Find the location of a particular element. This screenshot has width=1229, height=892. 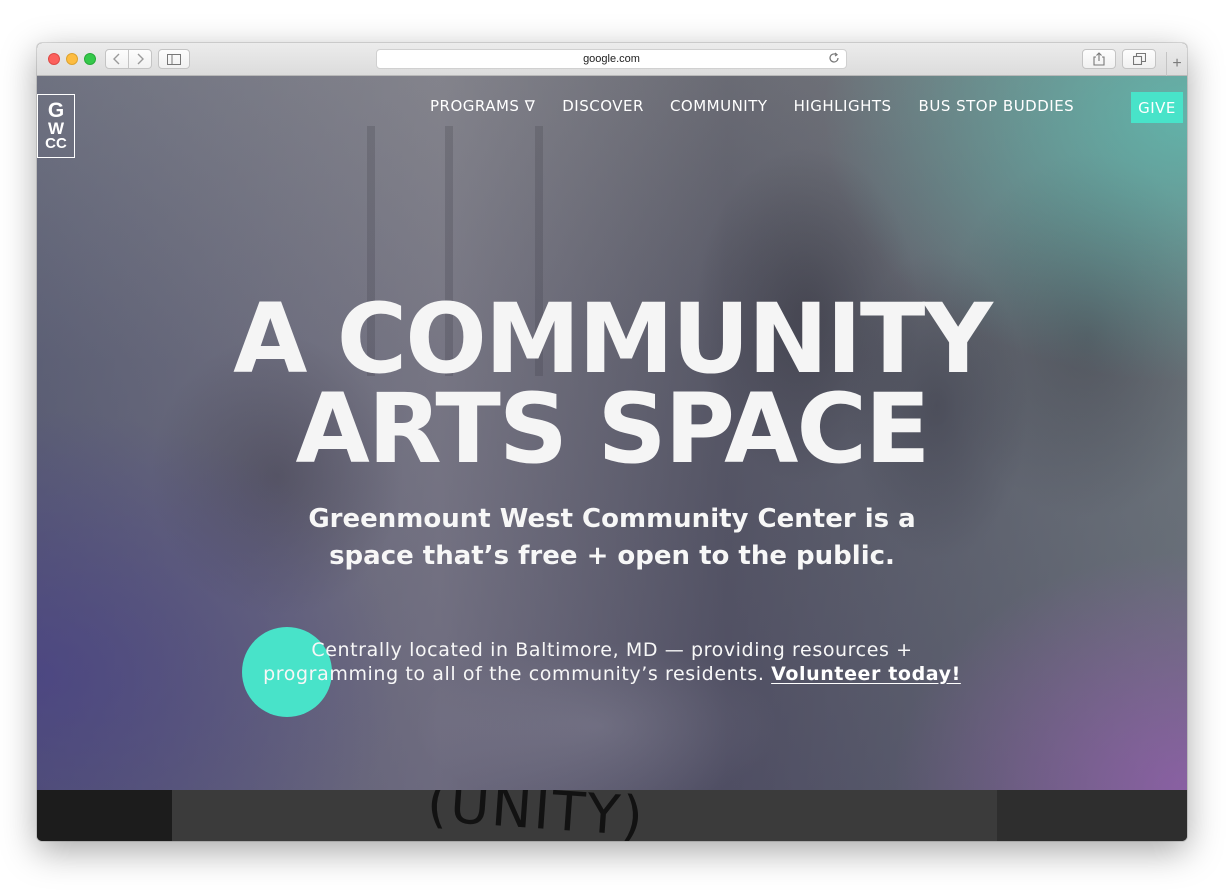

nav-programs: PROGRAMS ∇ is located at coordinates (482, 106).